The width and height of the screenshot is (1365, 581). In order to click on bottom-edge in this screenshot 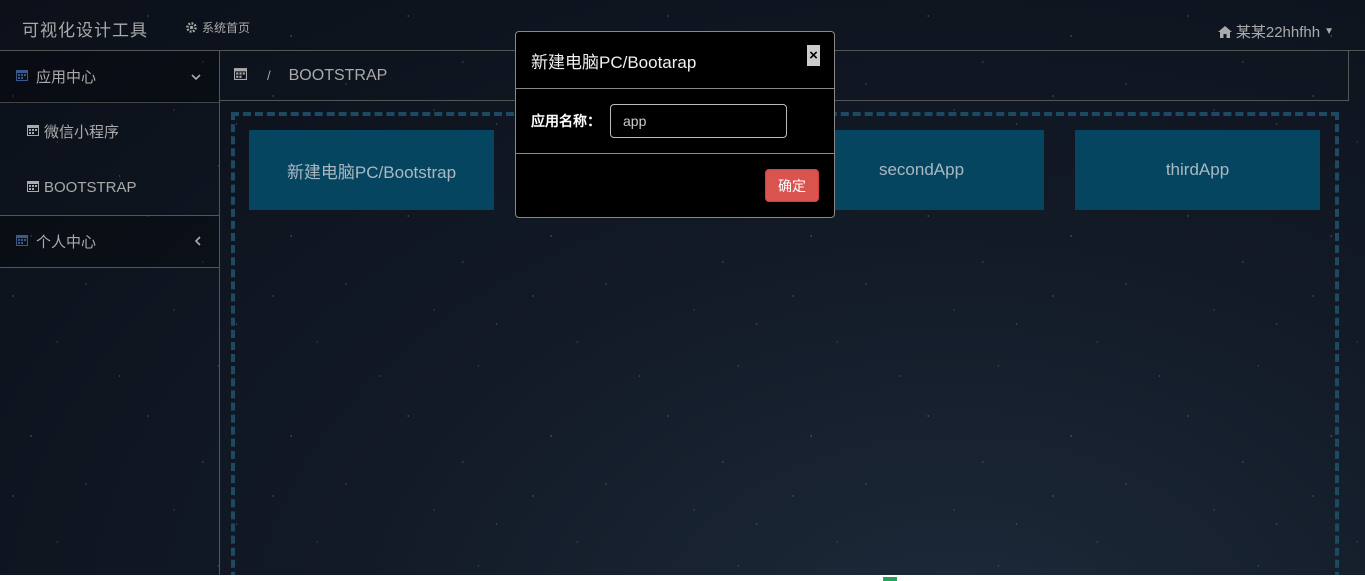, I will do `click(682, 578)`.